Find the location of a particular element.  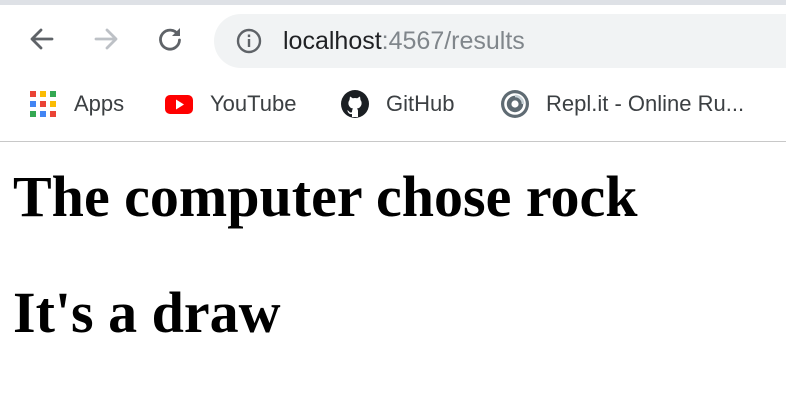

forward-button is located at coordinates (106, 39).